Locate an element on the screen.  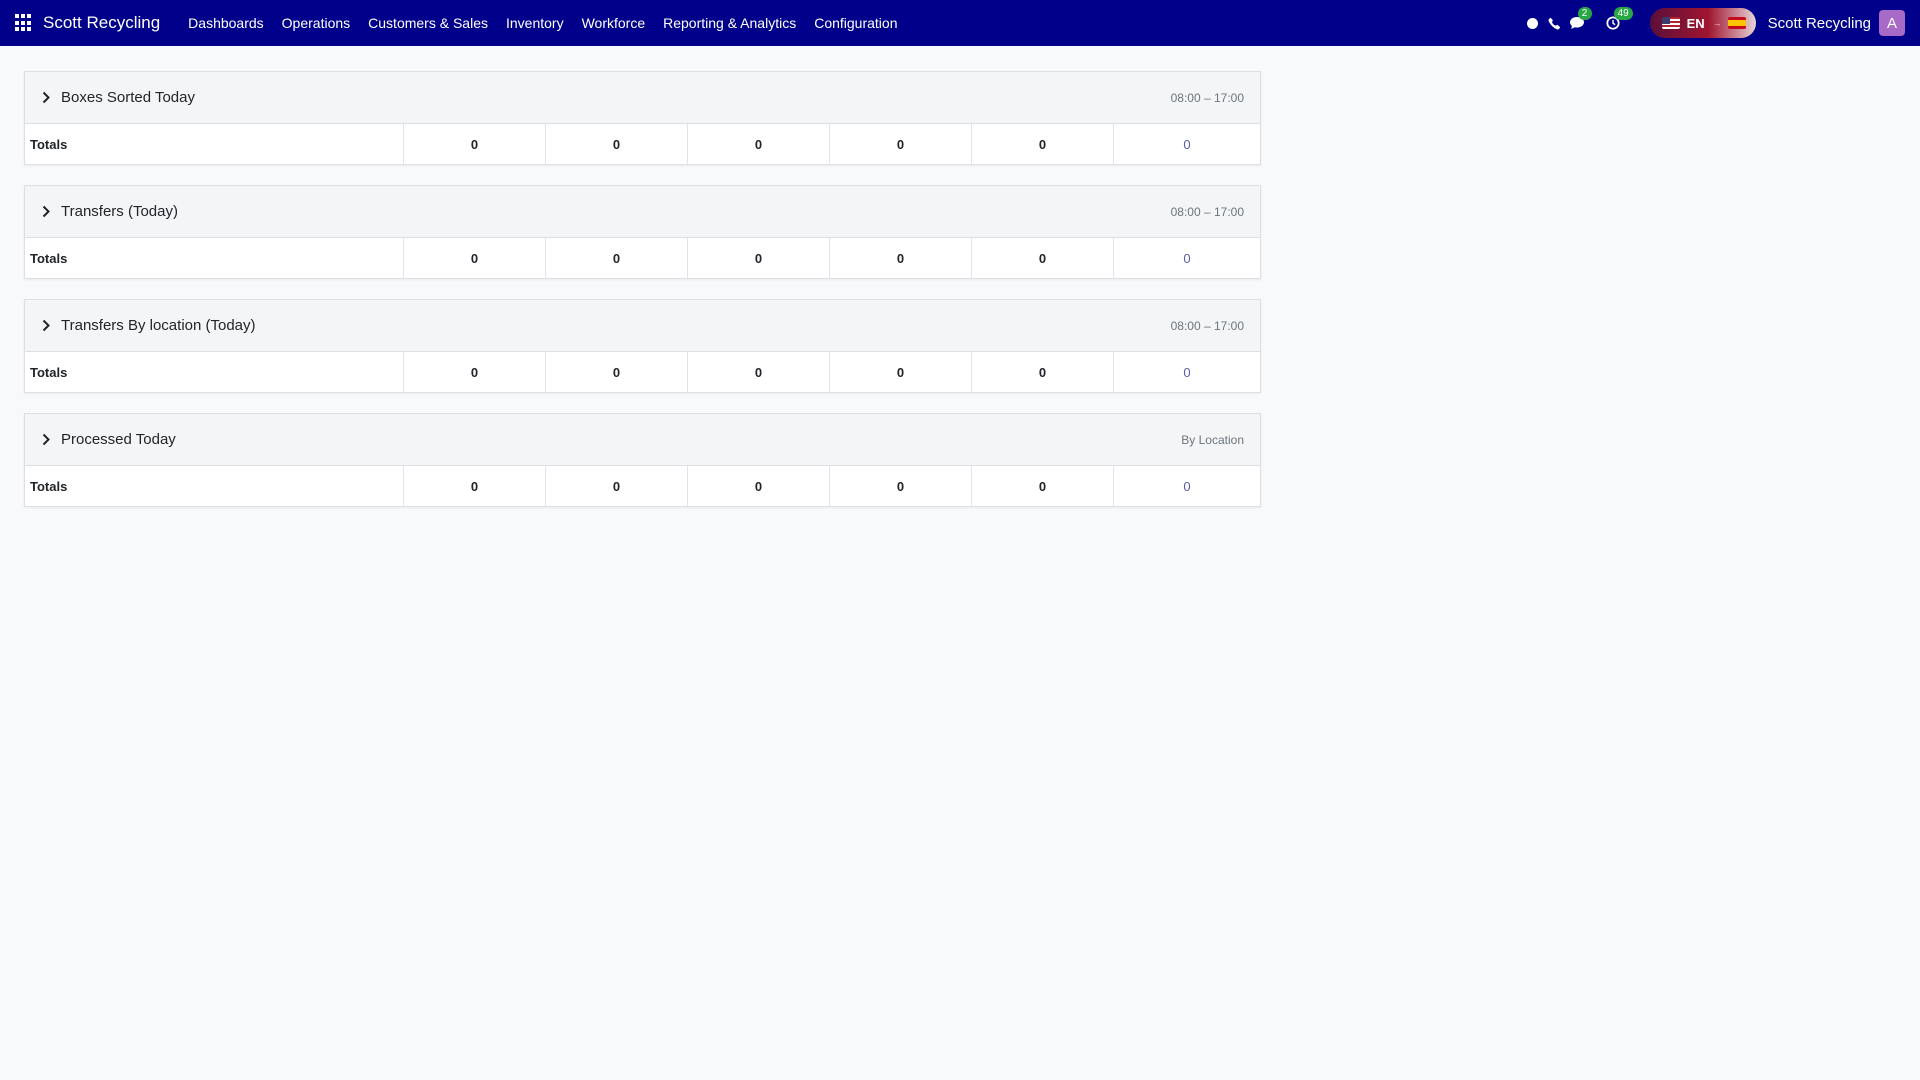
card-header: Boxes Sorted Today 08:00 – 17:00 is located at coordinates (642, 98).